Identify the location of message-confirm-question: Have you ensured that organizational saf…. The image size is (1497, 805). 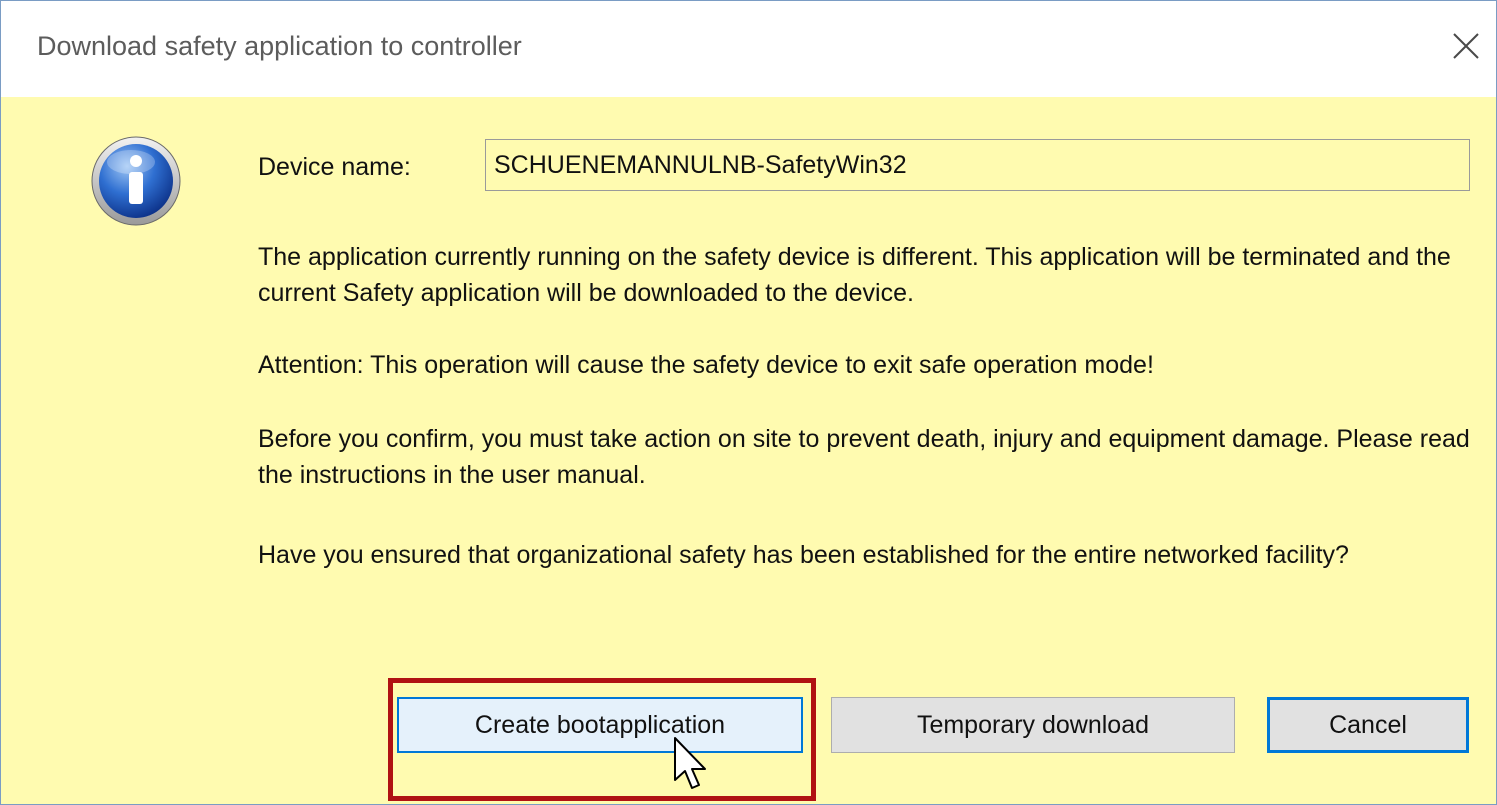
(803, 555).